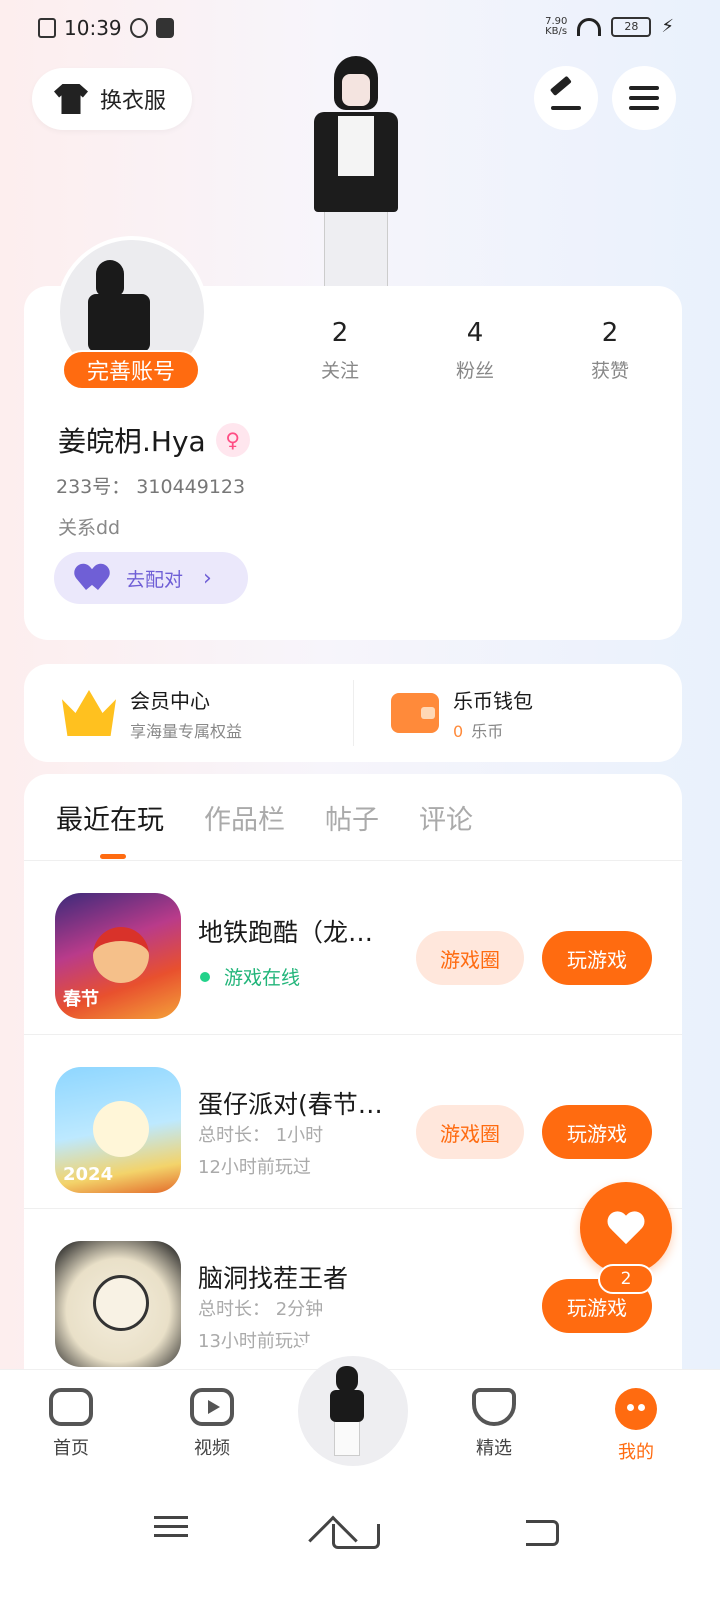  Describe the element at coordinates (188, 713) in the screenshot. I see `member-center-entry: 会员中心 享海量专属权益` at that location.